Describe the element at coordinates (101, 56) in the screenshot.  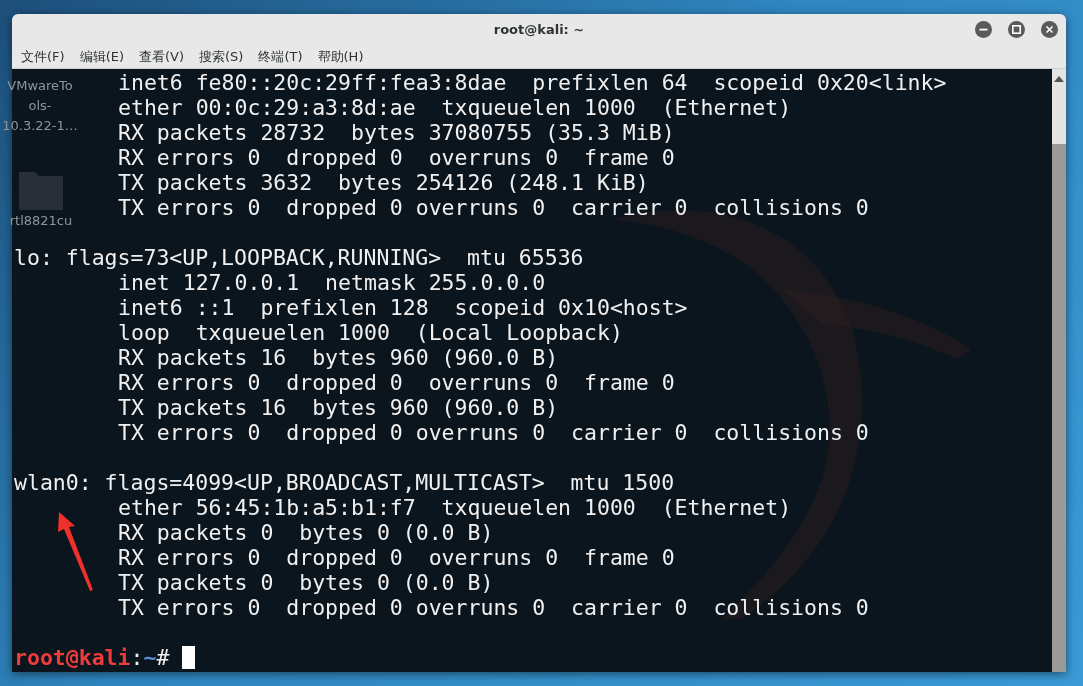
I see `menu-item: 编辑(E)` at that location.